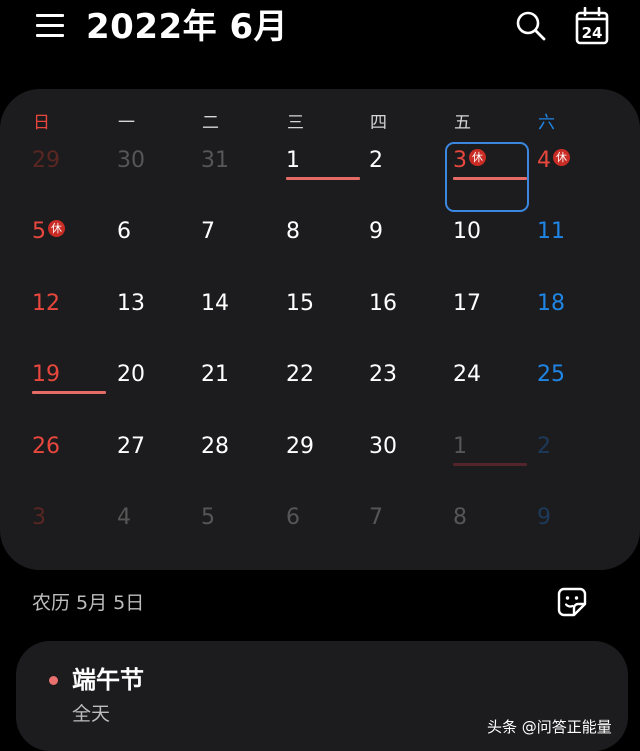 The height and width of the screenshot is (751, 640). Describe the element at coordinates (215, 446) in the screenshot. I see `day-number: 28` at that location.